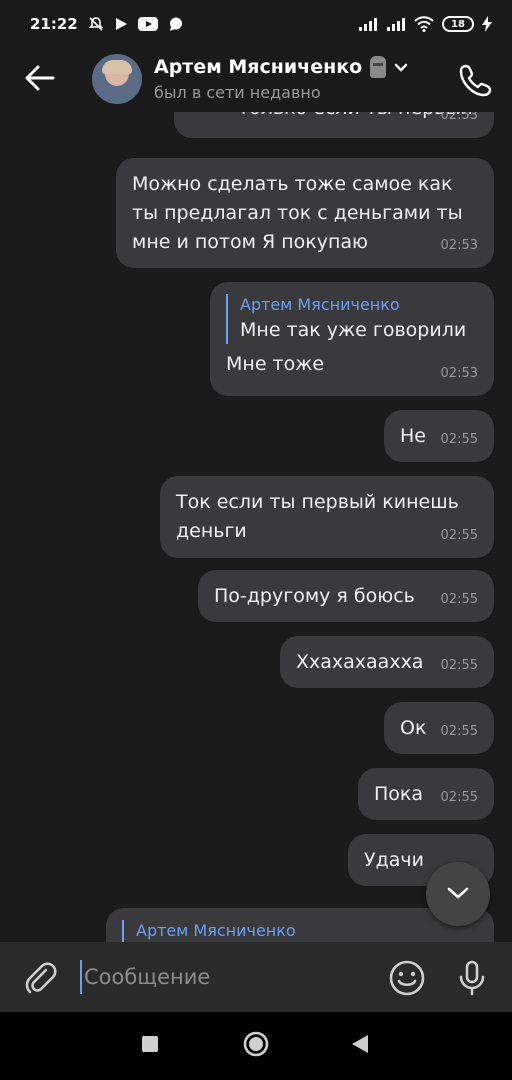 This screenshot has width=512, height=1080. I want to click on recents-button, so click(150, 1046).